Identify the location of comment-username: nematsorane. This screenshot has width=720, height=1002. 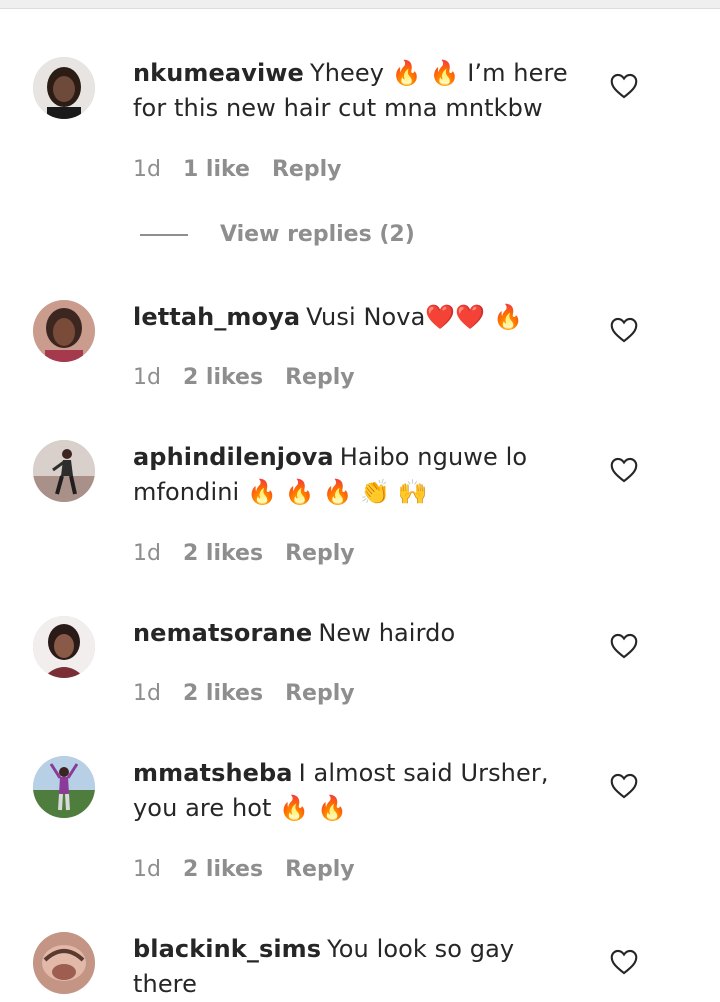
(222, 633).